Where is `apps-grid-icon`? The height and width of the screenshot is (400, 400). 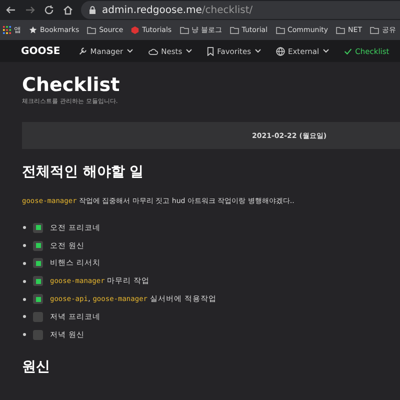
apps-grid-icon is located at coordinates (7, 30).